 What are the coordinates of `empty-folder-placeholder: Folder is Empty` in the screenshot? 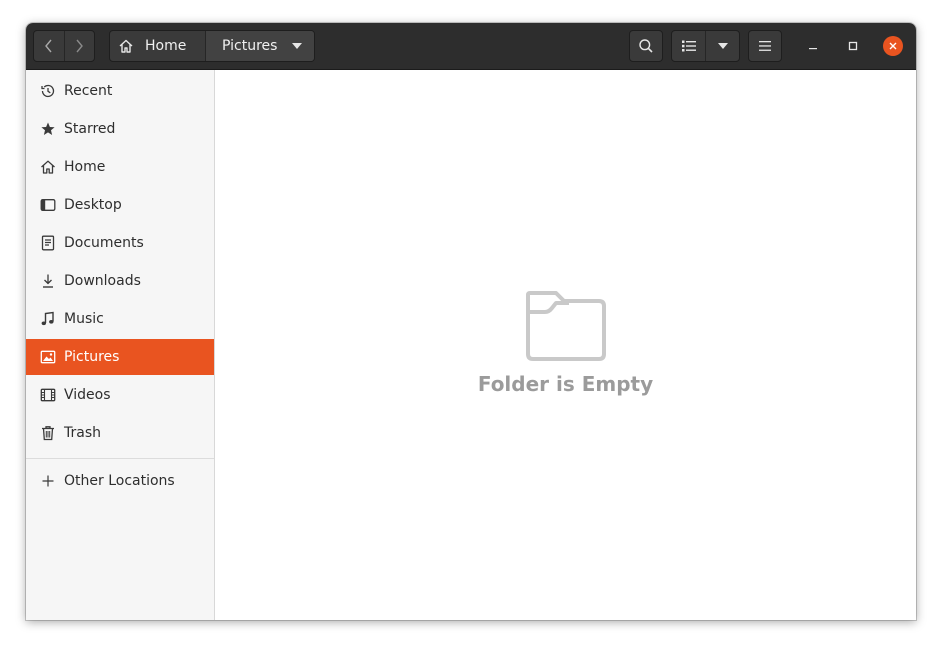 It's located at (565, 343).